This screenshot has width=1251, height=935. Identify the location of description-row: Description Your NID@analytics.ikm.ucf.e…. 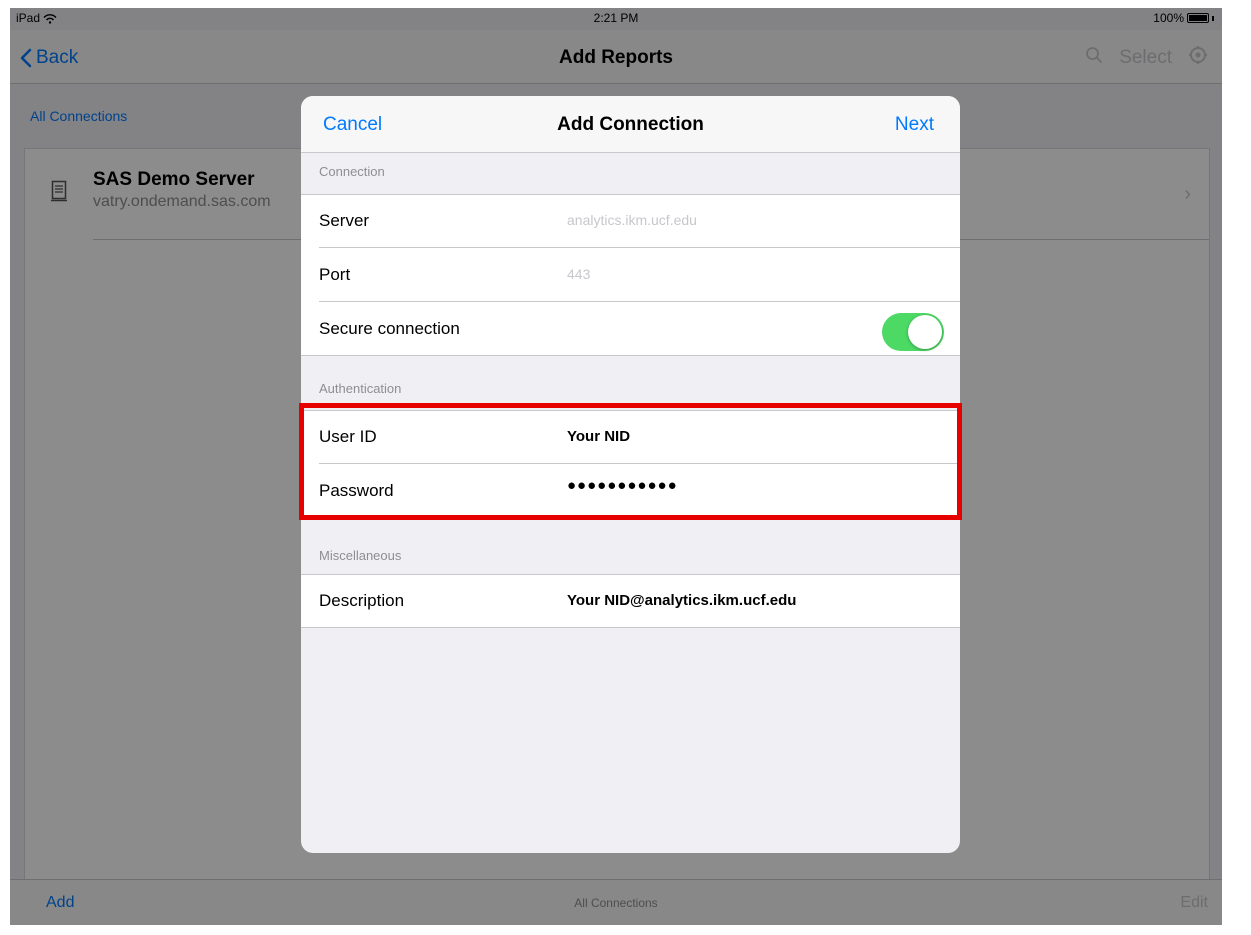
(630, 601).